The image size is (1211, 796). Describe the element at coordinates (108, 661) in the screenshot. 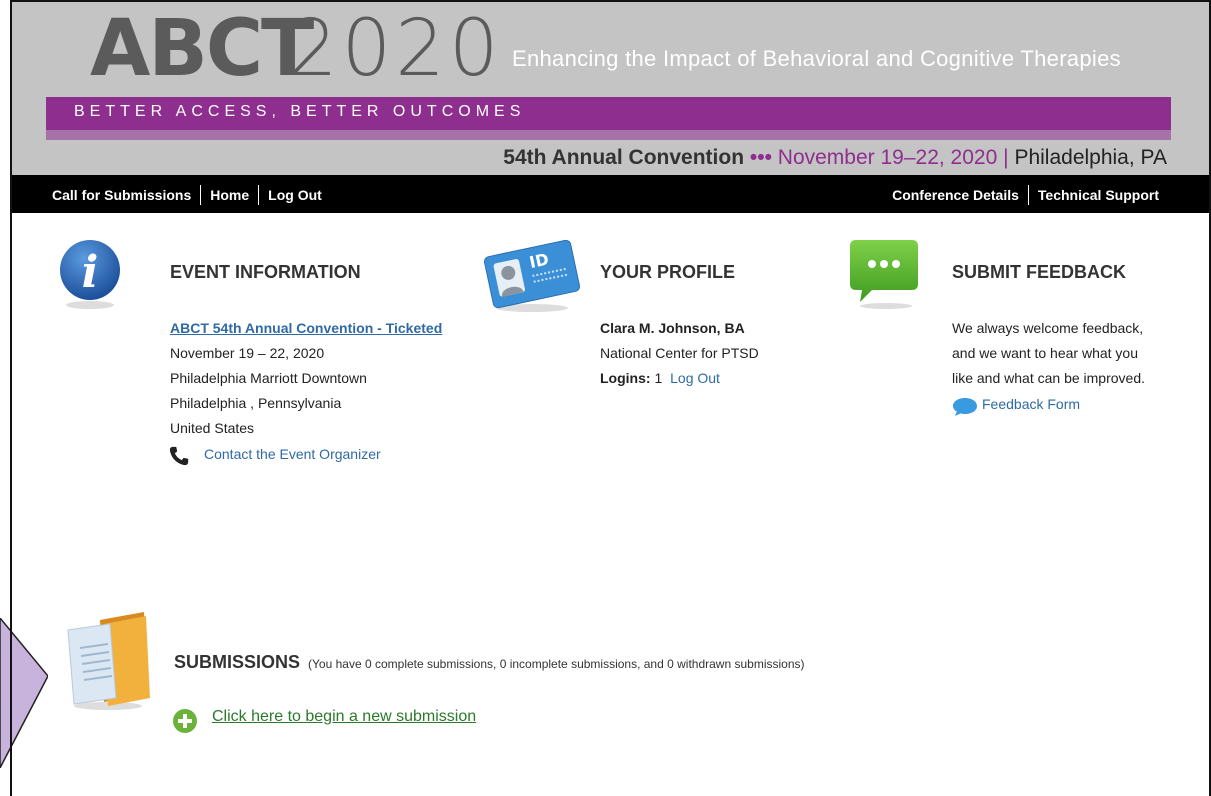

I see `folder-icon` at that location.